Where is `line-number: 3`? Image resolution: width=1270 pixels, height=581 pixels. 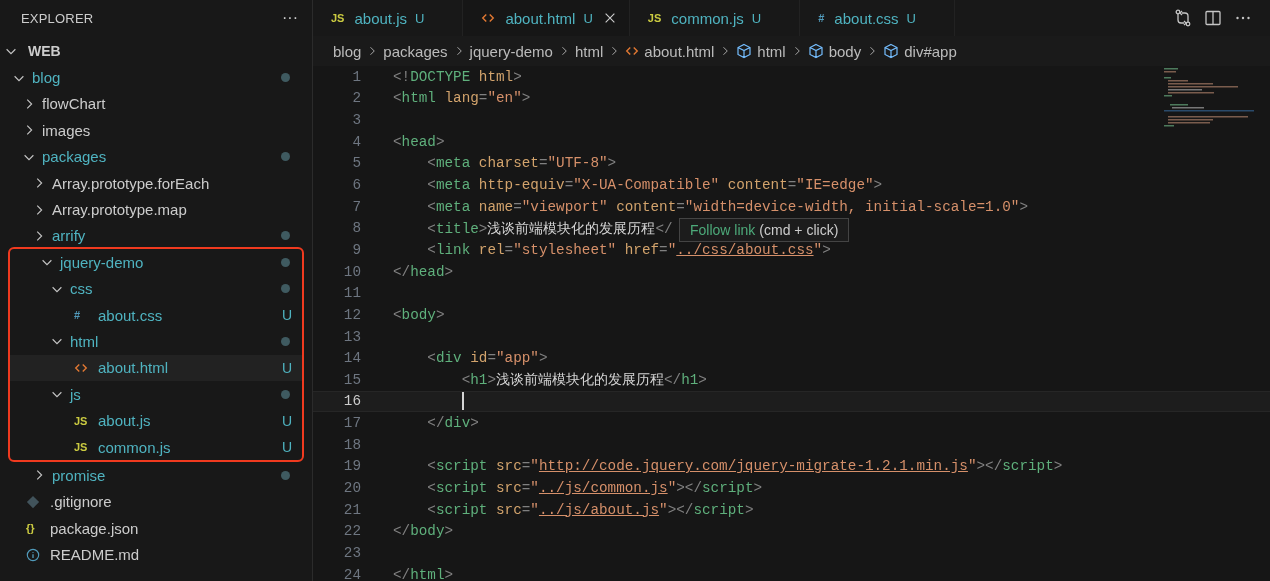
line-number: 3 is located at coordinates (356, 120).